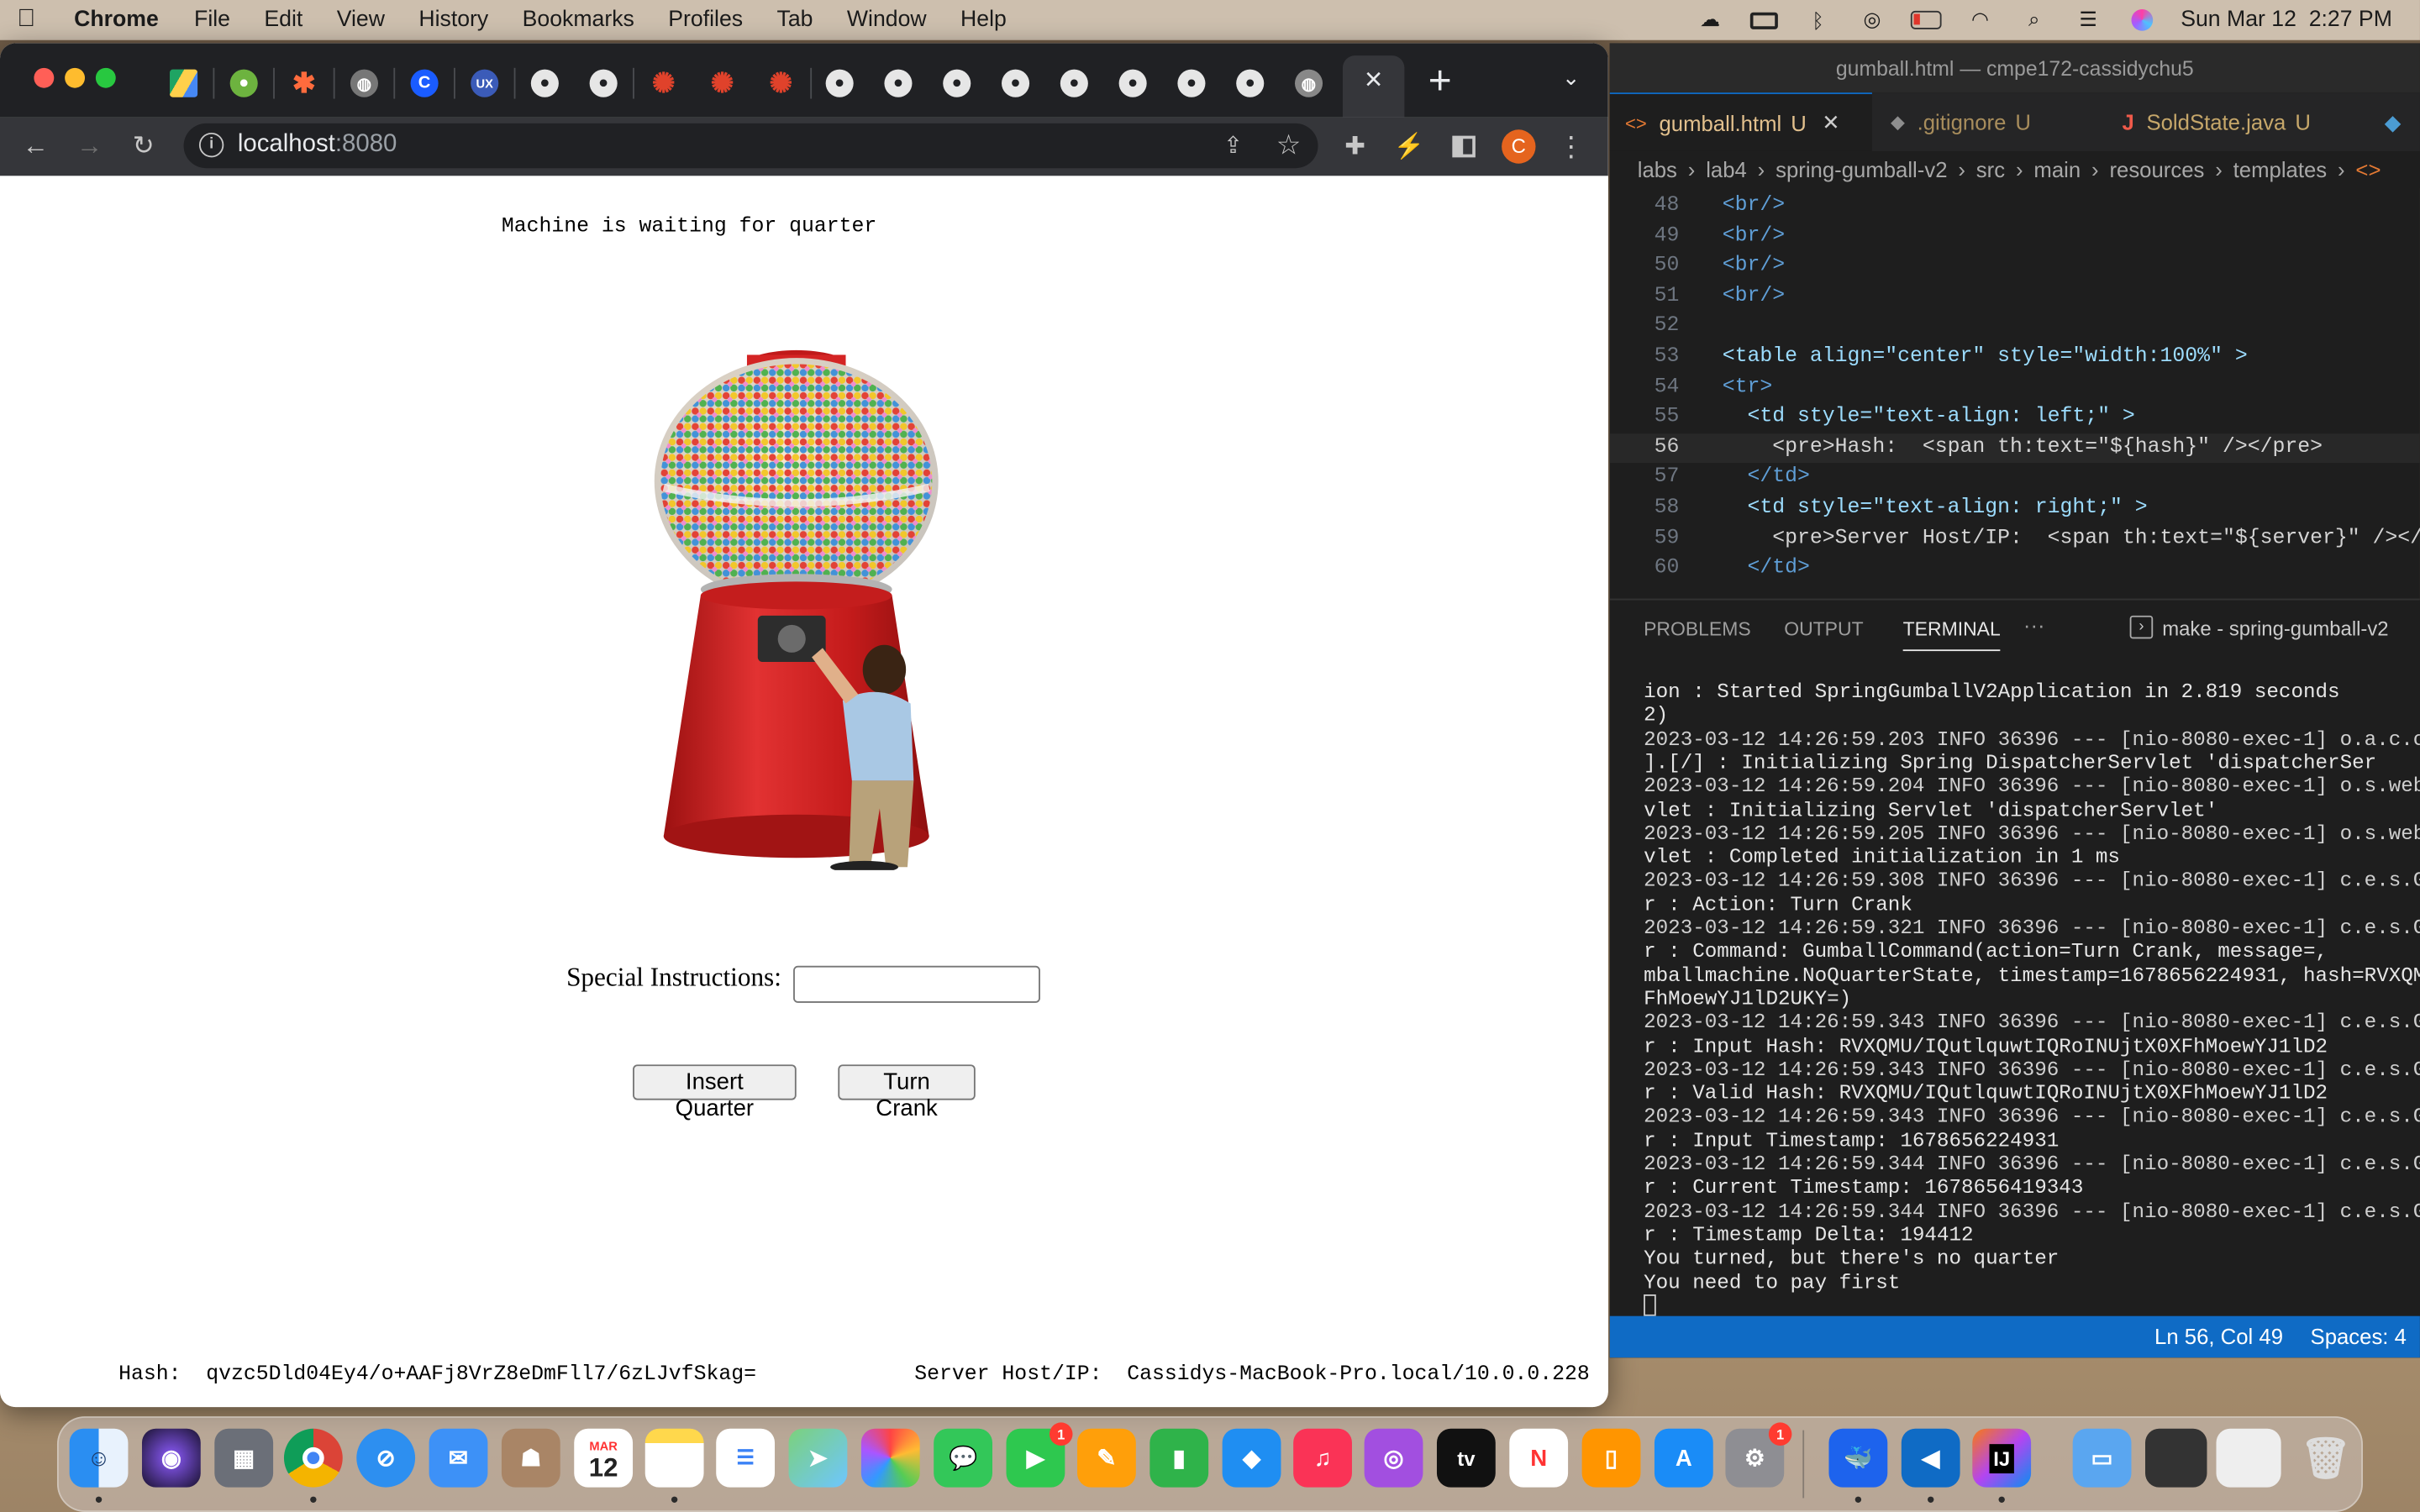 The width and height of the screenshot is (2420, 1512). Describe the element at coordinates (750, 146) in the screenshot. I see `address-bar: i localhost:8080 ⇪ ☆` at that location.